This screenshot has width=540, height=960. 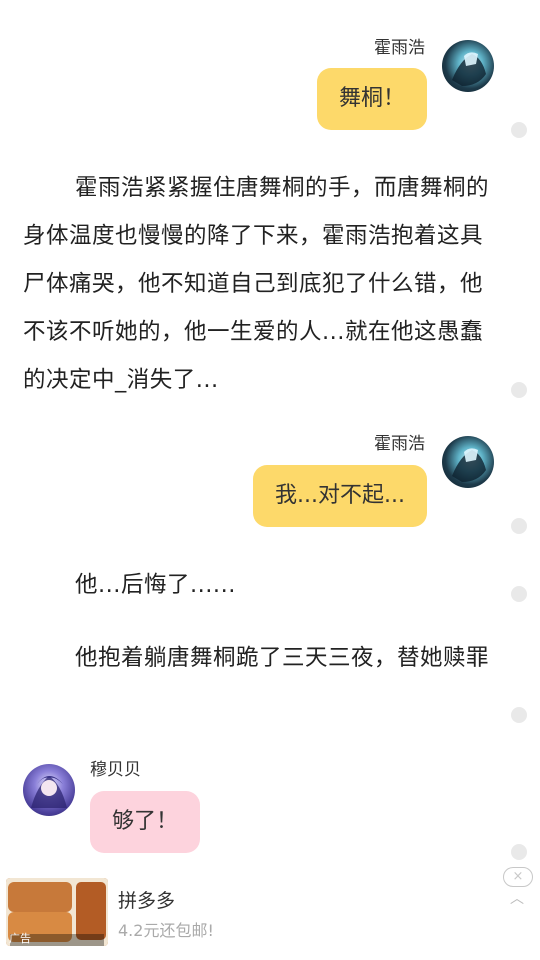 What do you see at coordinates (20, 938) in the screenshot?
I see `ad-label: 广告` at bounding box center [20, 938].